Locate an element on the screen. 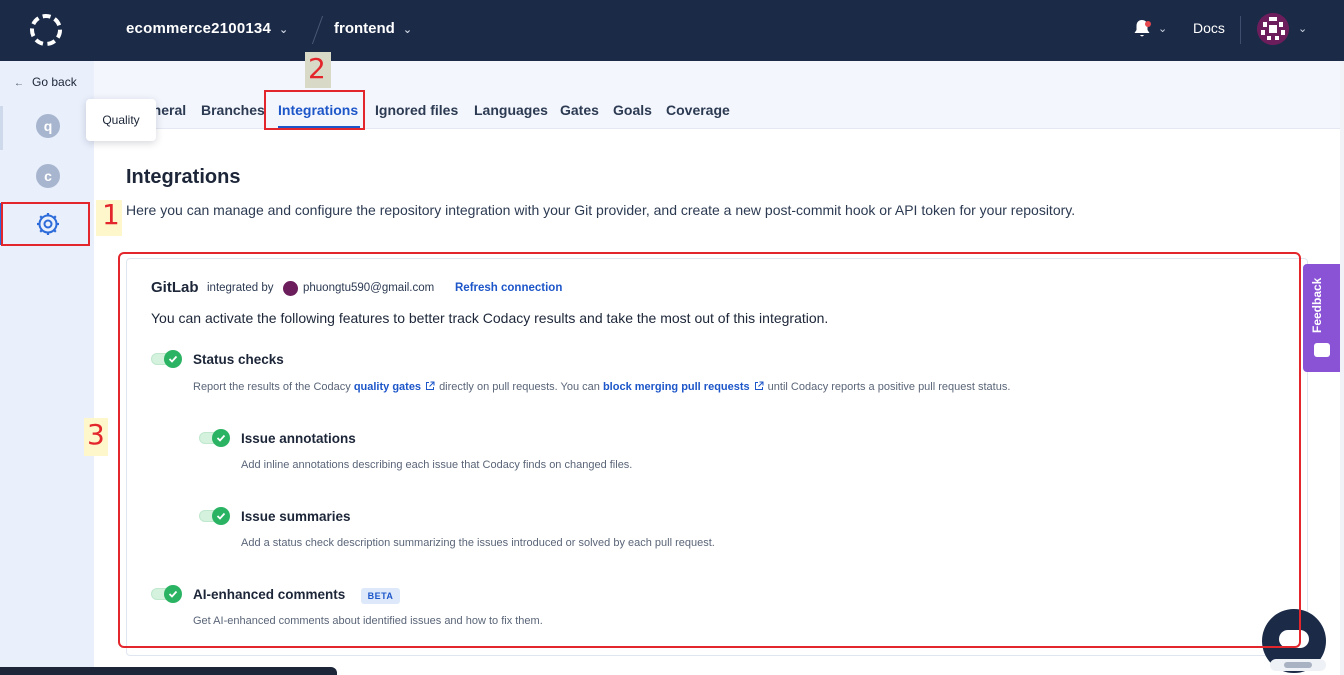  go-back-link: ← Go back is located at coordinates (45, 82).